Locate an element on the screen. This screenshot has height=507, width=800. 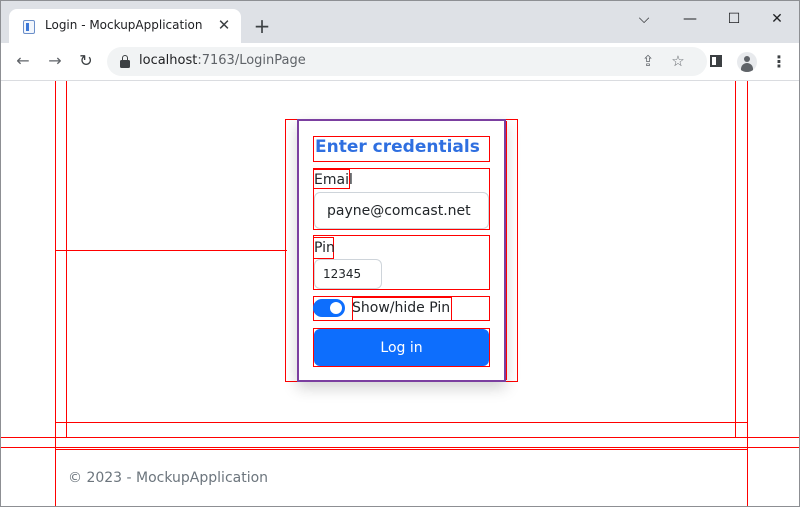
minimize-window-button: — is located at coordinates (690, 19).